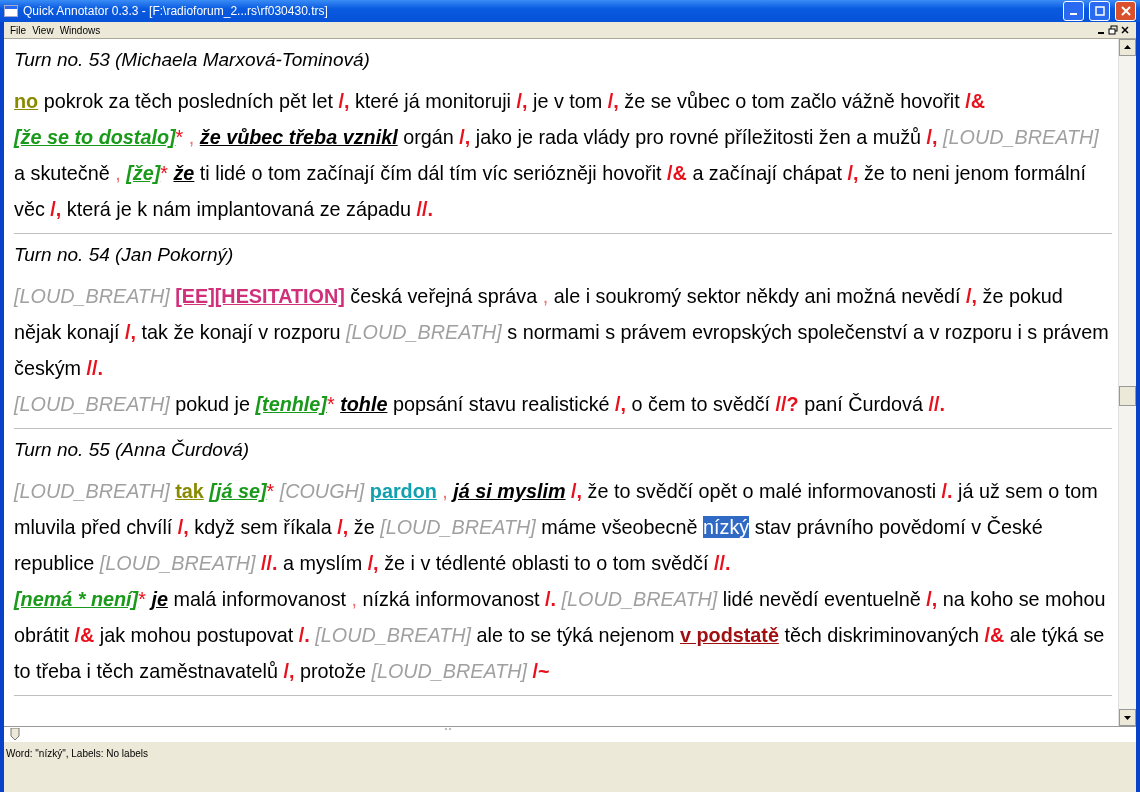  I want to click on restore-icon, so click(1113, 30).